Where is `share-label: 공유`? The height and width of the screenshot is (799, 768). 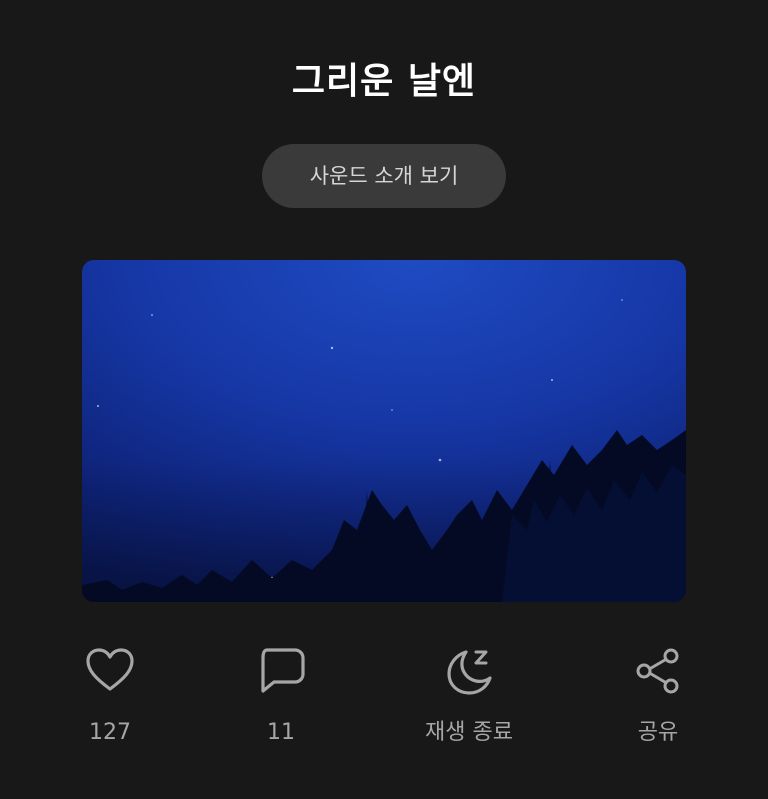 share-label: 공유 is located at coordinates (658, 732).